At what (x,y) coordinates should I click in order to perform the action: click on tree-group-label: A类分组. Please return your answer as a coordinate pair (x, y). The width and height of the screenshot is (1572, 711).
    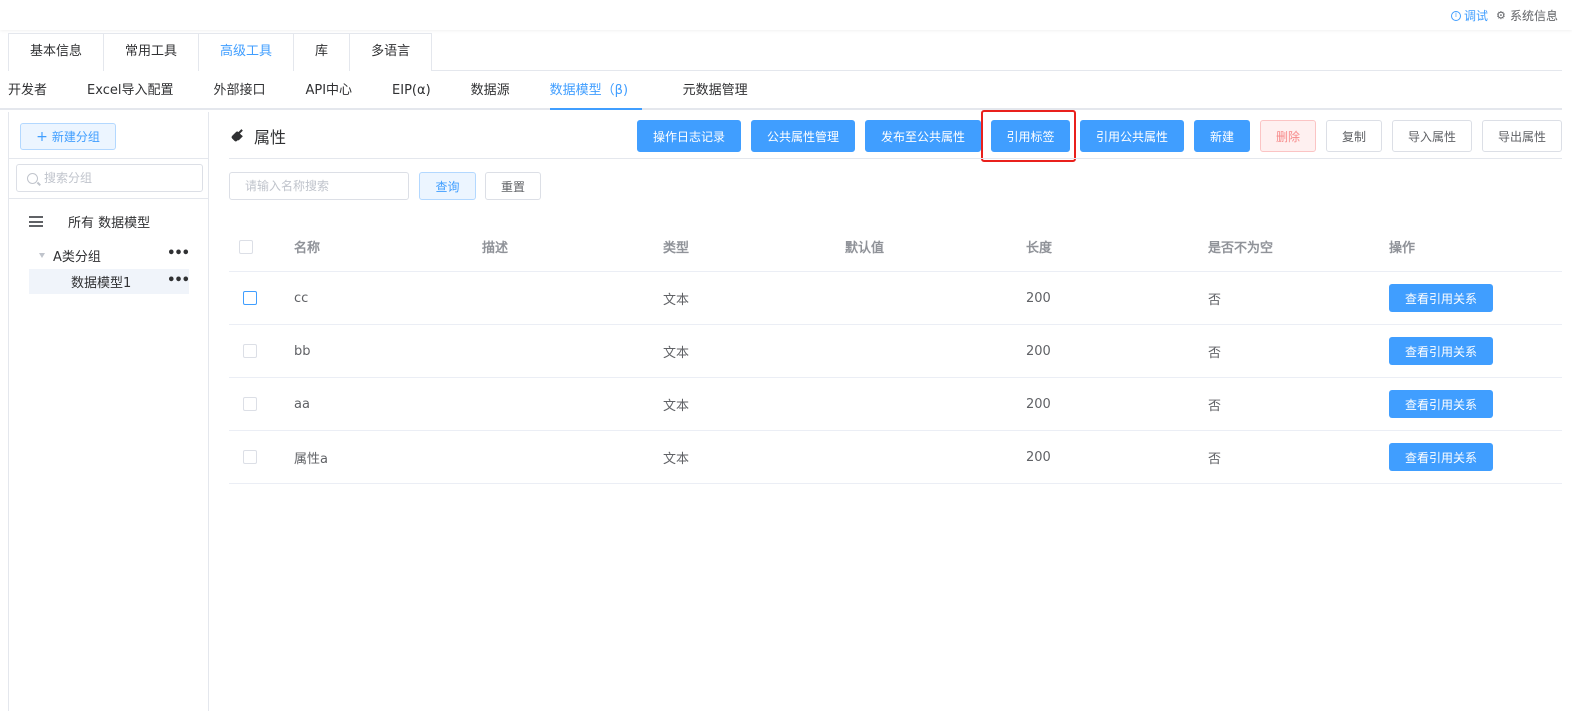
    Looking at the image, I should click on (77, 257).